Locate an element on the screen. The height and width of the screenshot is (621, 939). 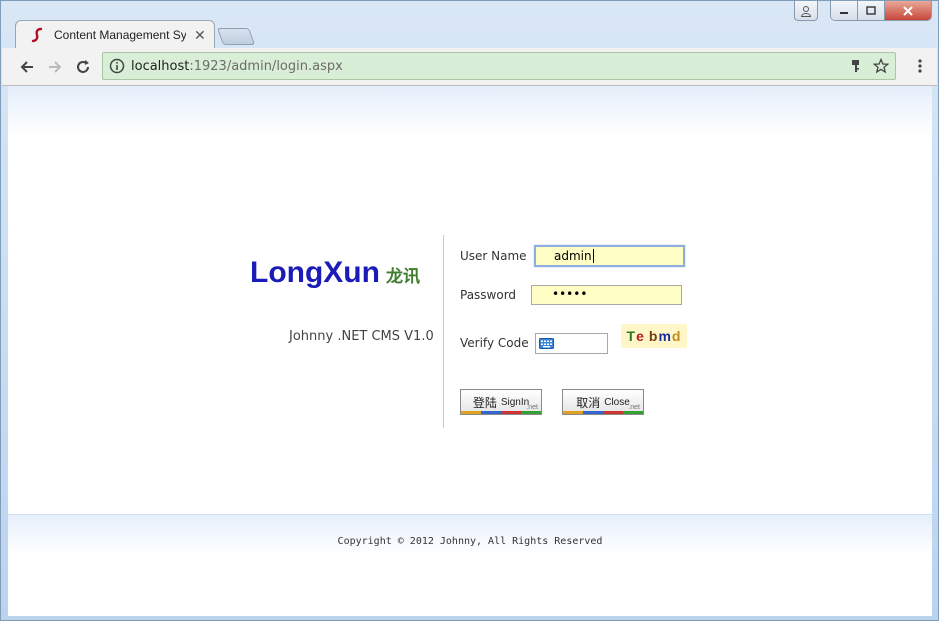
brand-logo: LongXun 龙讯 is located at coordinates (335, 273).